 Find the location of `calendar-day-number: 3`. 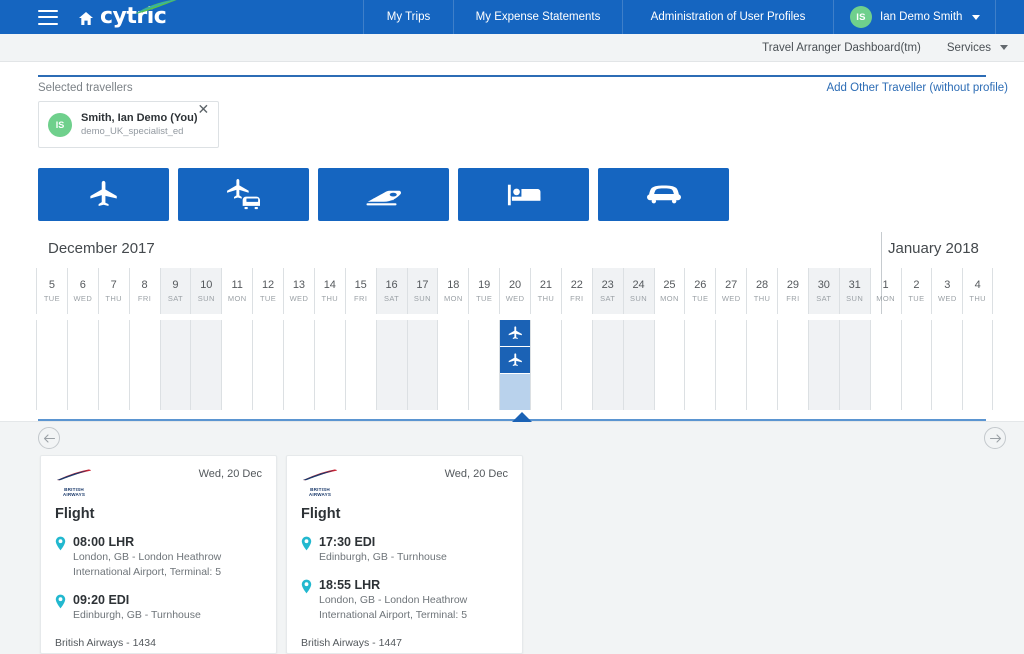

calendar-day-number: 3 is located at coordinates (947, 284).